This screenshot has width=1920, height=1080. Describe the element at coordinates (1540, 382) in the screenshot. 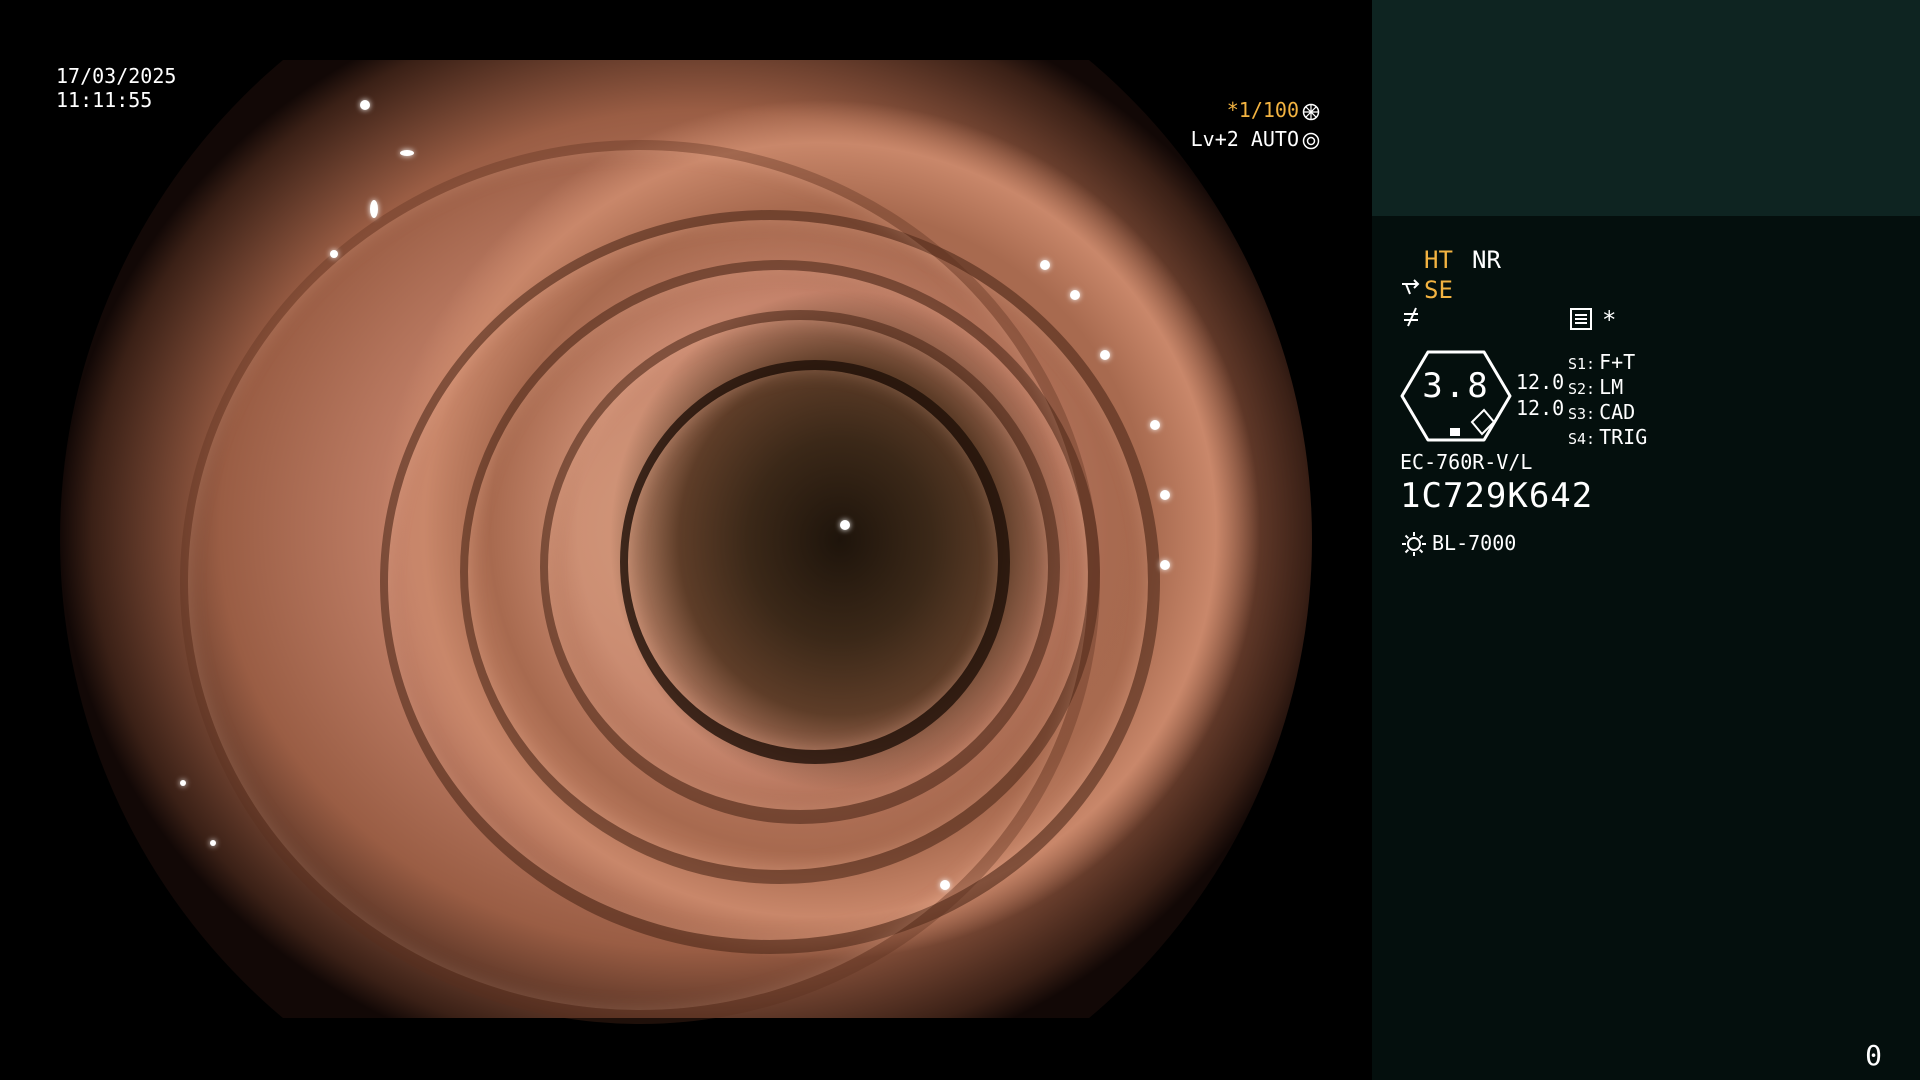

I see `value-a: 12.0` at that location.